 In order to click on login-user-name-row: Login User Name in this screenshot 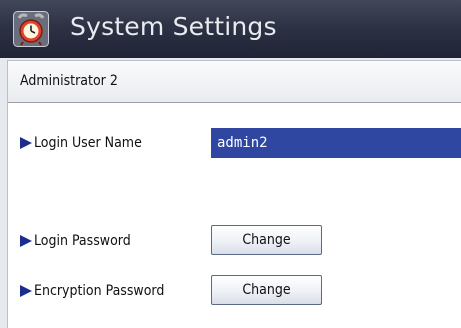, I will do `click(81, 143)`.